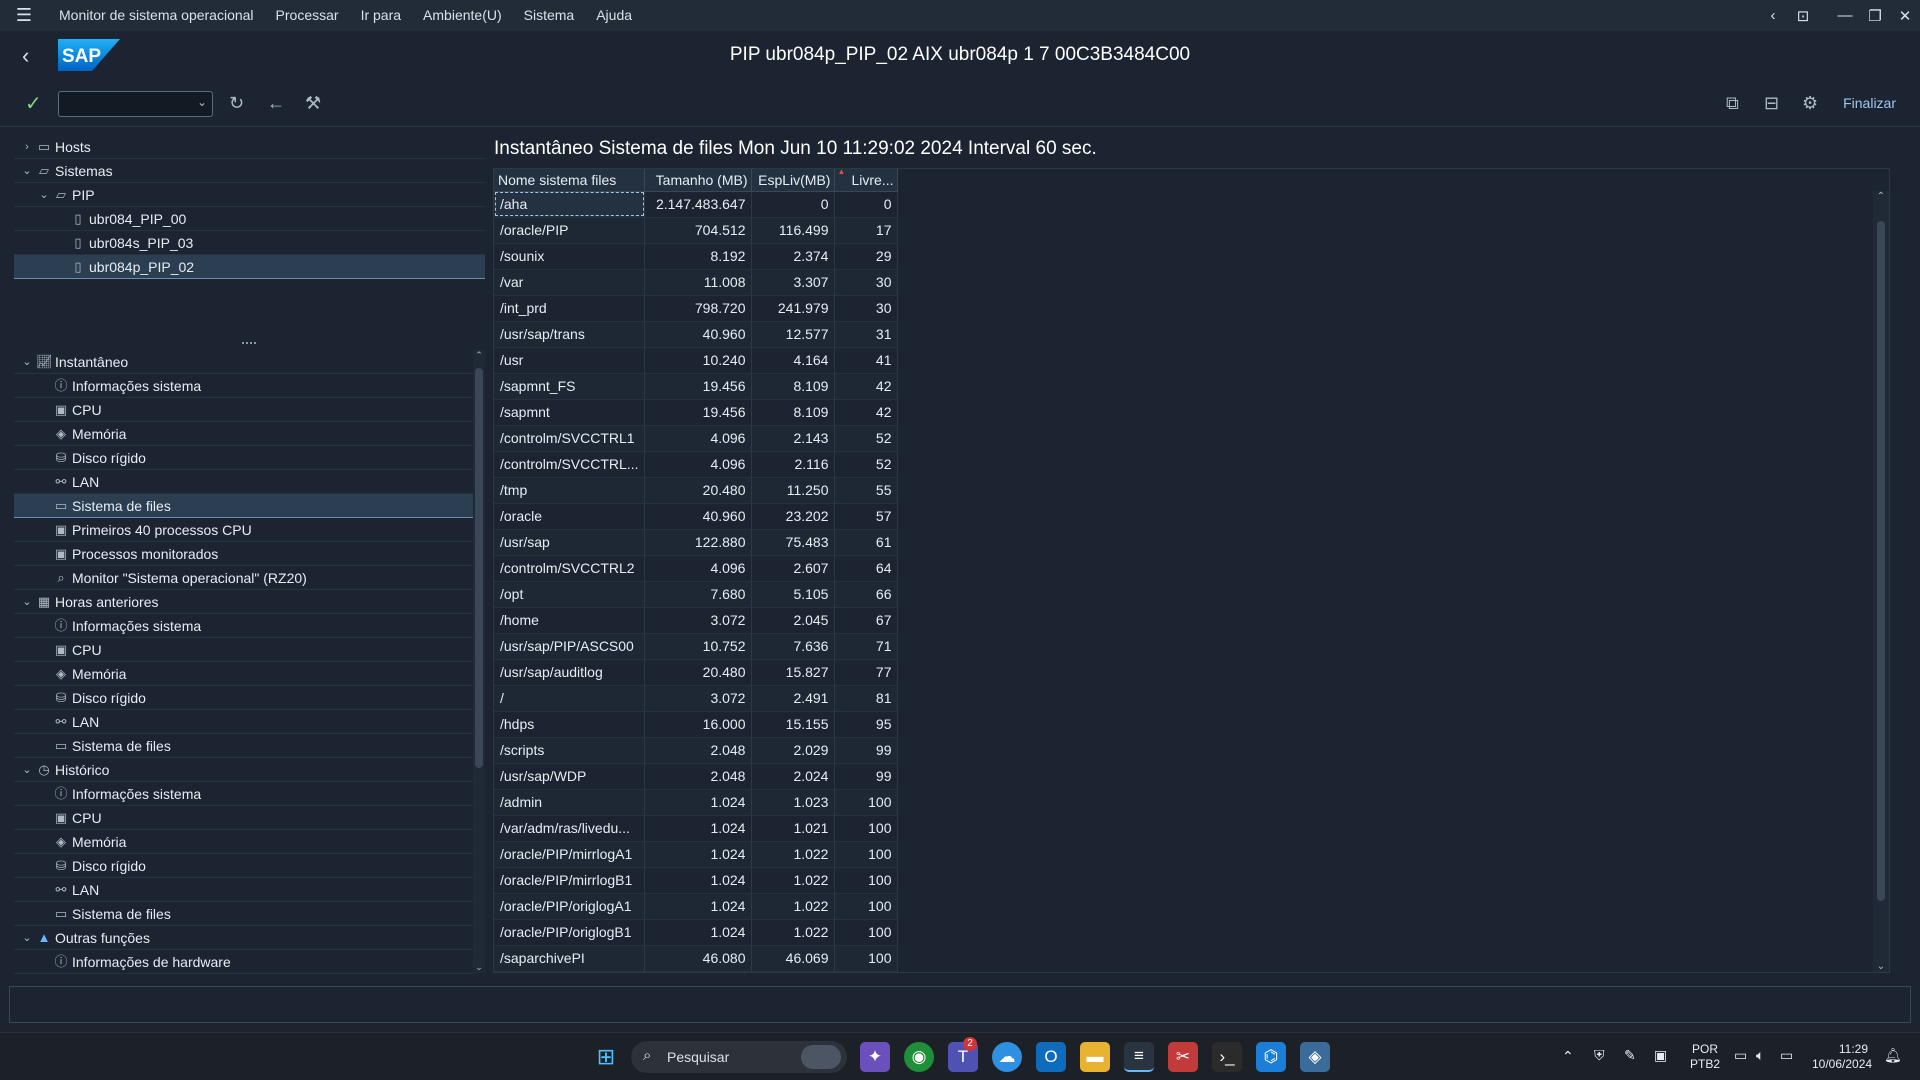  Describe the element at coordinates (866, 464) in the screenshot. I see `cell-free-pct: 52` at that location.